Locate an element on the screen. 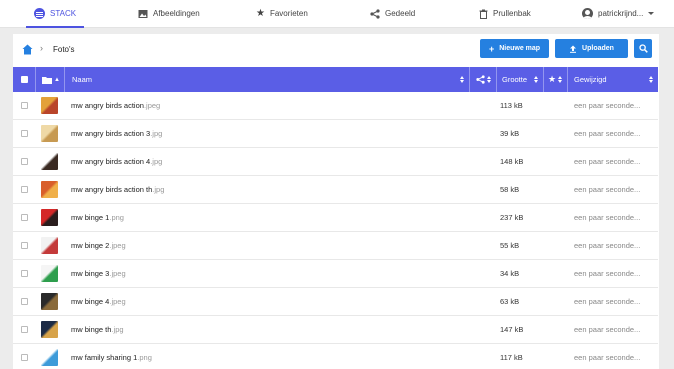 Image resolution: width=674 pixels, height=369 pixels. file-extension: .jpeg is located at coordinates (117, 273).